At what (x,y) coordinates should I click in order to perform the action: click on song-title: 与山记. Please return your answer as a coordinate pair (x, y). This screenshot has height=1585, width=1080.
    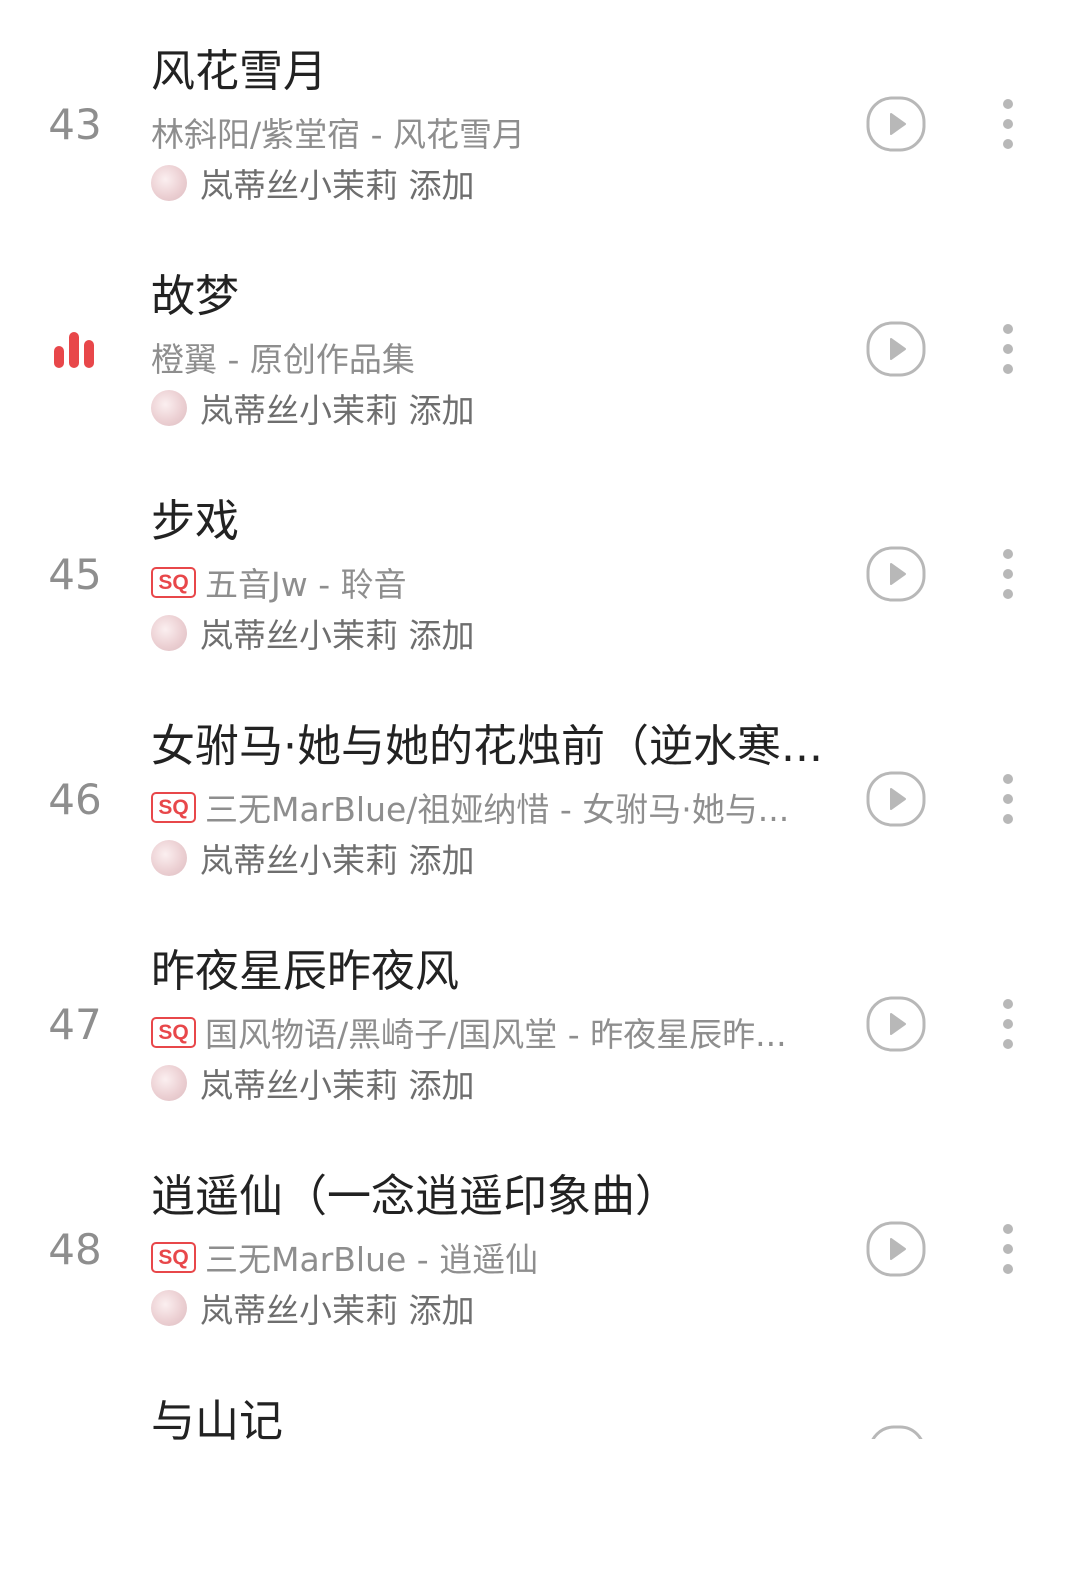
    Looking at the image, I should click on (217, 1421).